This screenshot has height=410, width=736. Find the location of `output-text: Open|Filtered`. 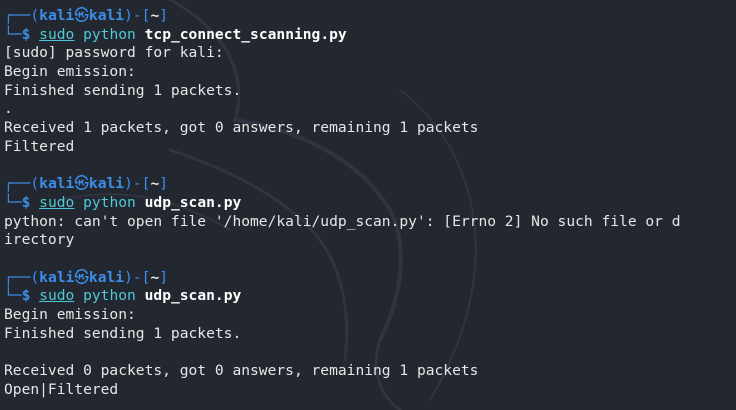

output-text: Open|Filtered is located at coordinates (61, 389).